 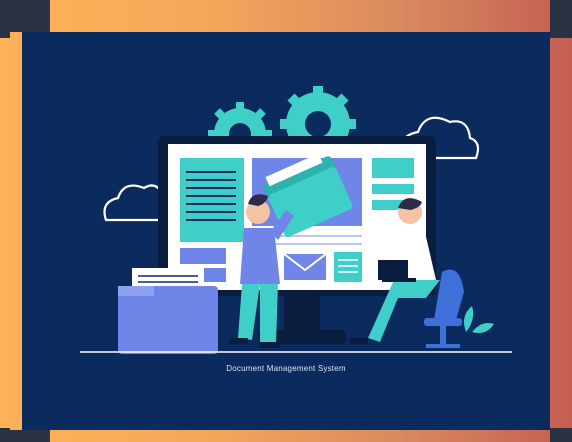 What do you see at coordinates (305, 266) in the screenshot?
I see `envelope-icon` at bounding box center [305, 266].